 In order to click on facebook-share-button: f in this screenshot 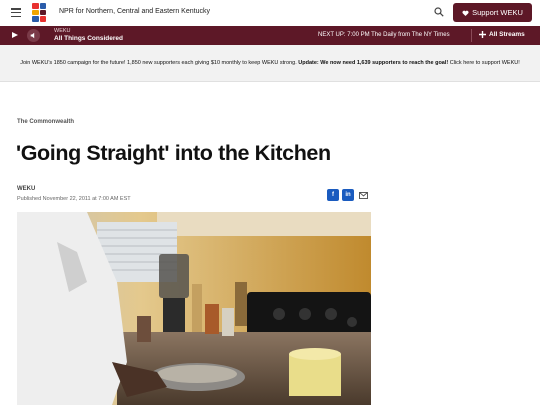, I will do `click(333, 195)`.